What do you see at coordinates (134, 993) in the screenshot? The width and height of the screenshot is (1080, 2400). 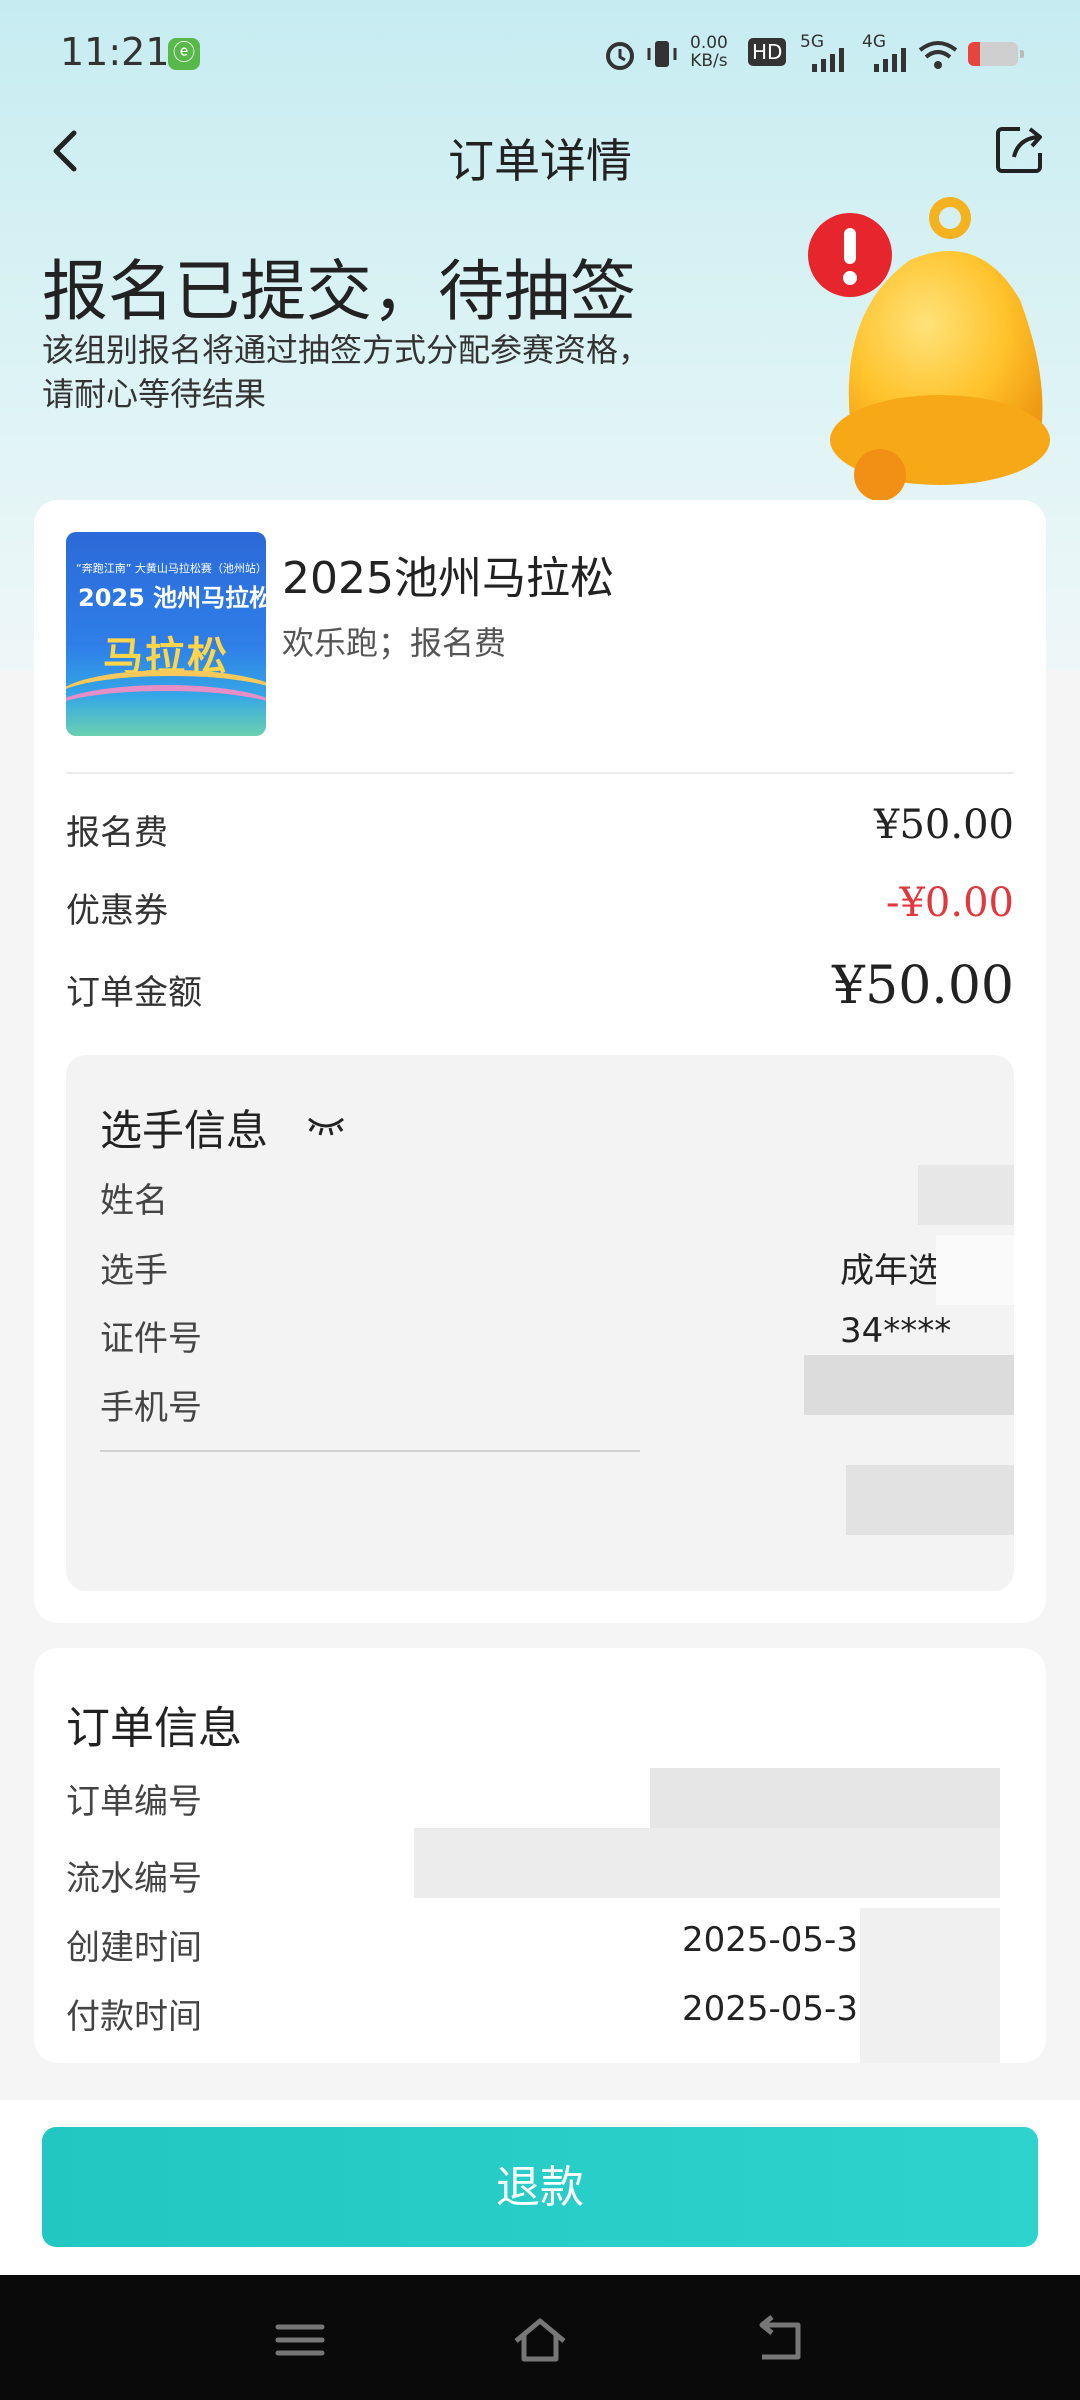 I see `order-amount-label: 订单金额` at bounding box center [134, 993].